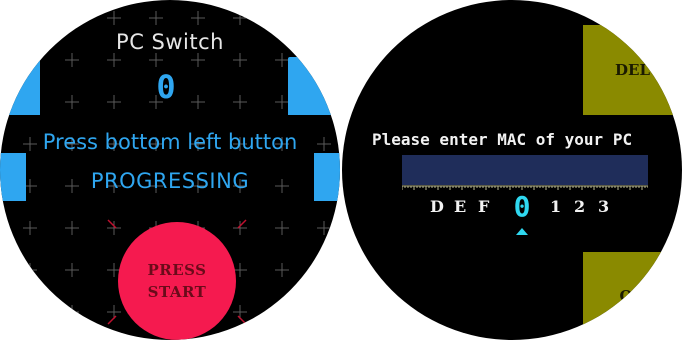 The width and height of the screenshot is (682, 340). I want to click on selected-char: 0, so click(522, 207).